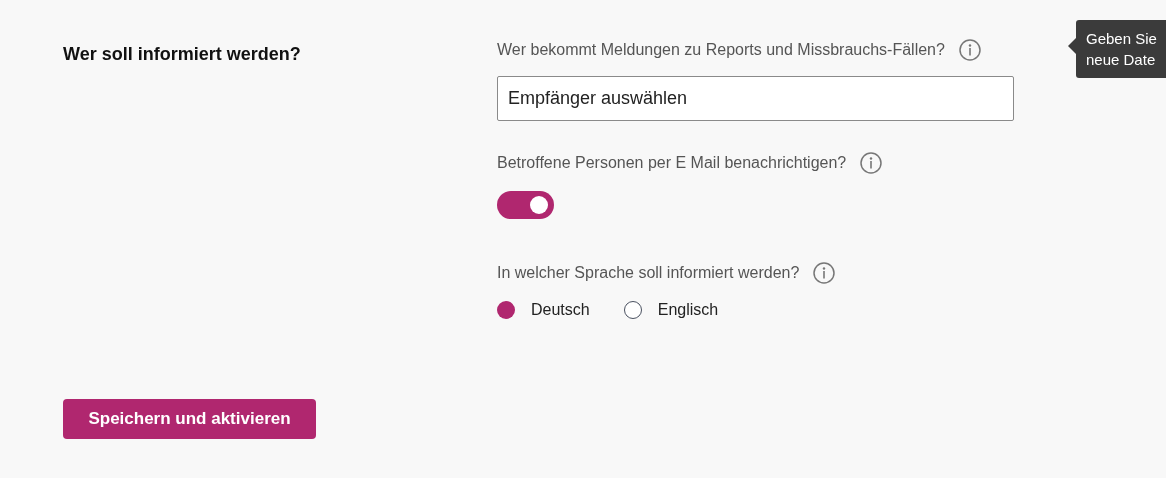 The width and height of the screenshot is (1166, 478). I want to click on field-label: Wer bekommt Meldungen zu Reports und Missbrauchs-Fällen?, so click(721, 50).